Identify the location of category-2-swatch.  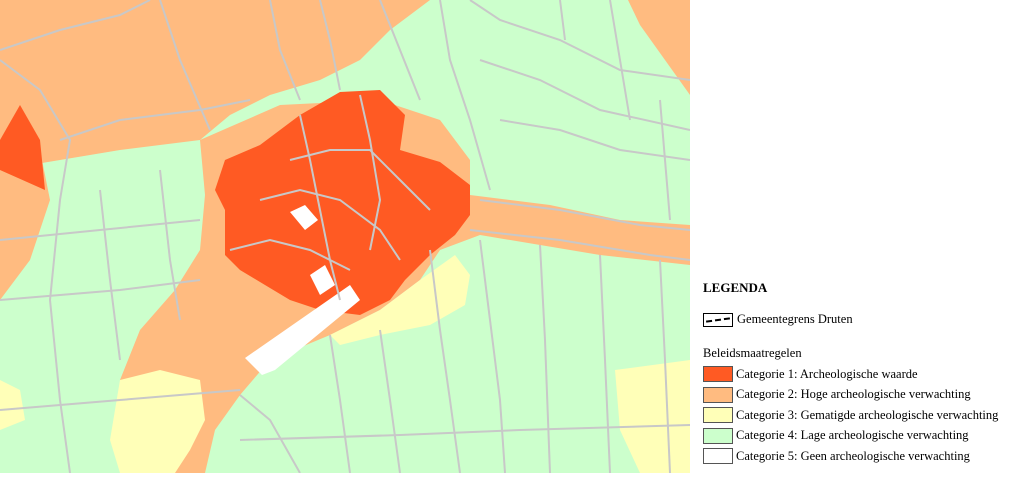
(718, 394).